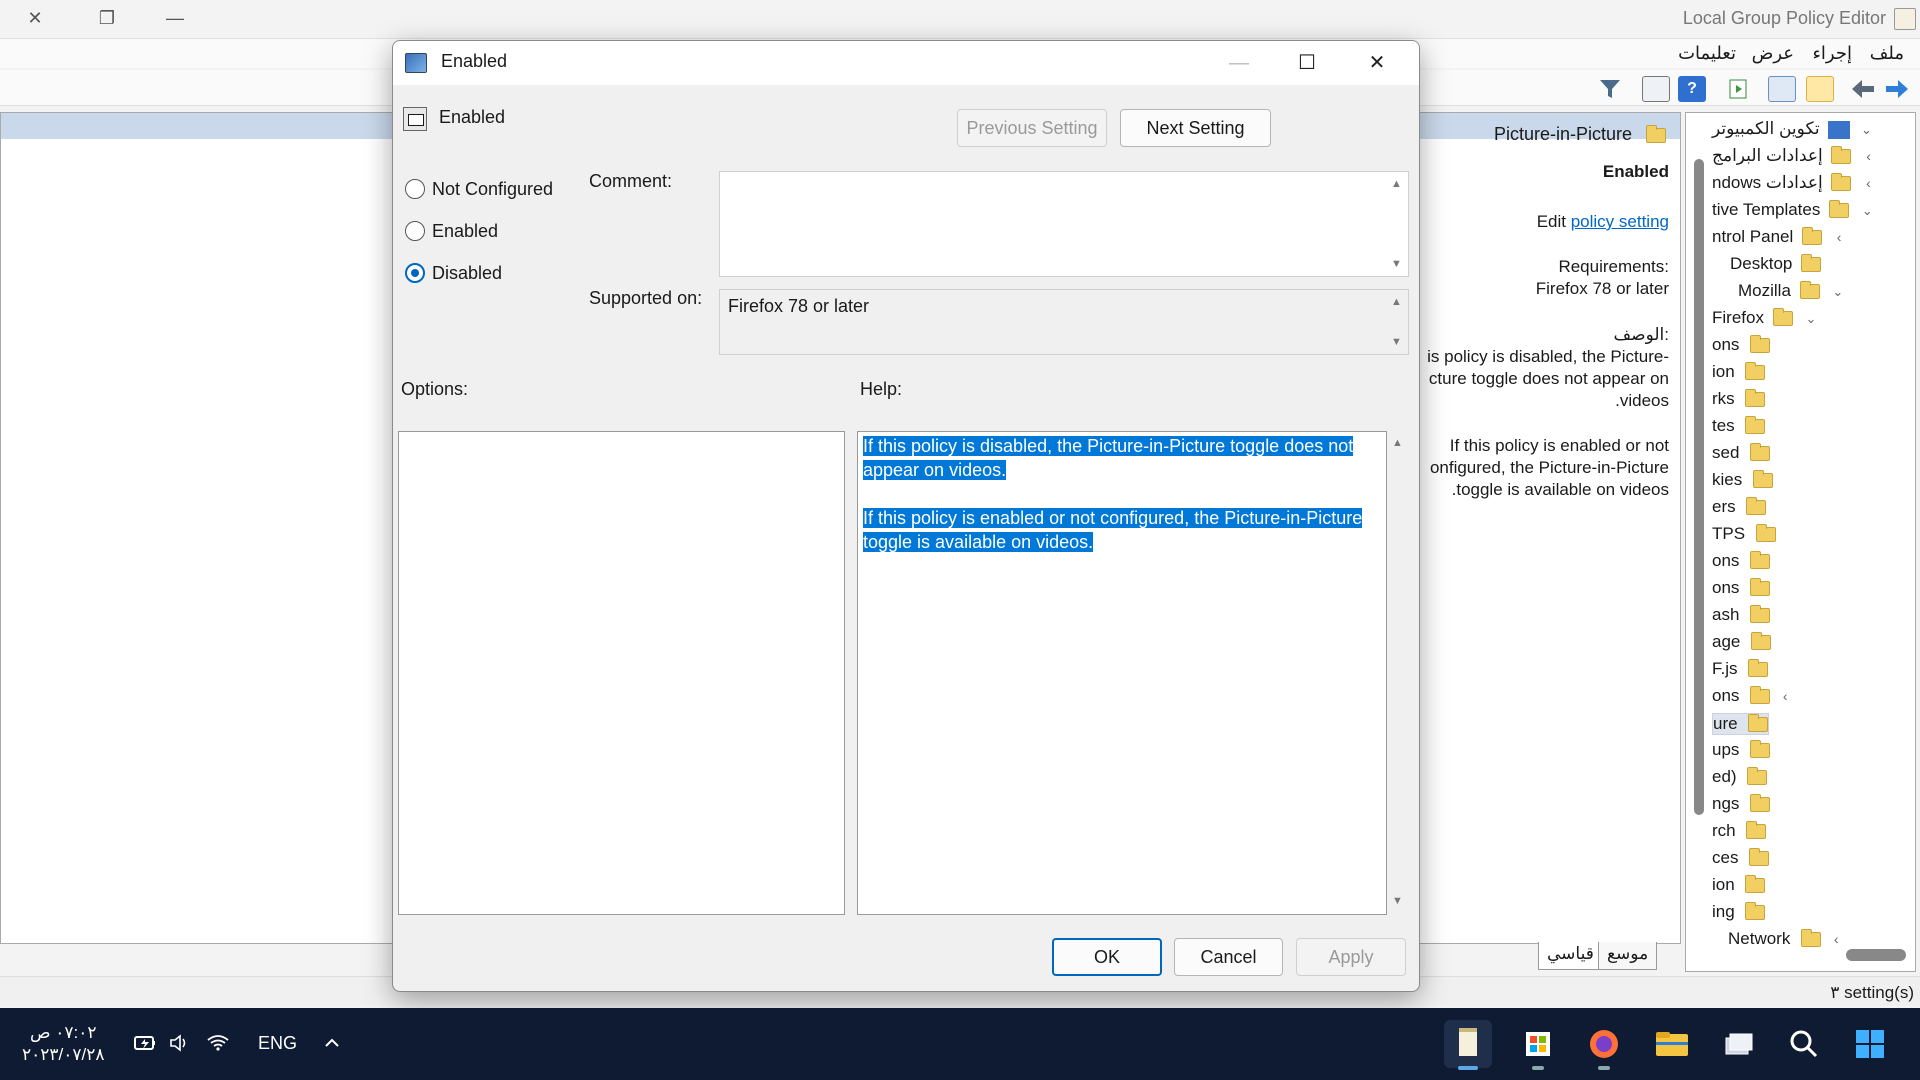 This screenshot has width=1920, height=1080. Describe the element at coordinates (1811, 318) in the screenshot. I see `chevron-down-icon: ⌄` at that location.